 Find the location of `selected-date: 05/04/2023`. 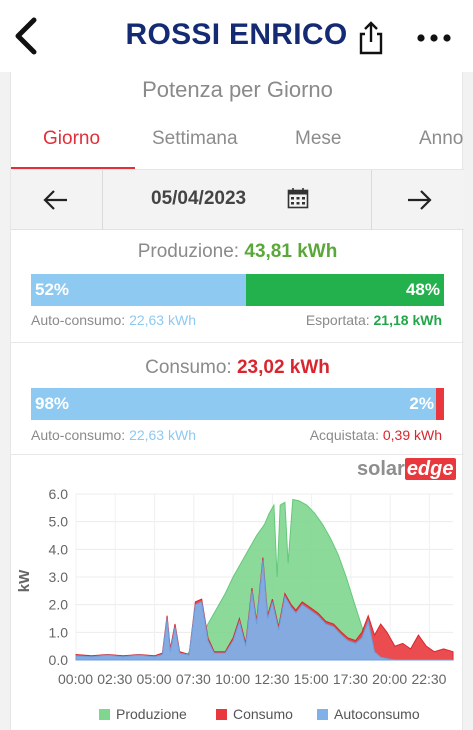

selected-date: 05/04/2023 is located at coordinates (198, 199).